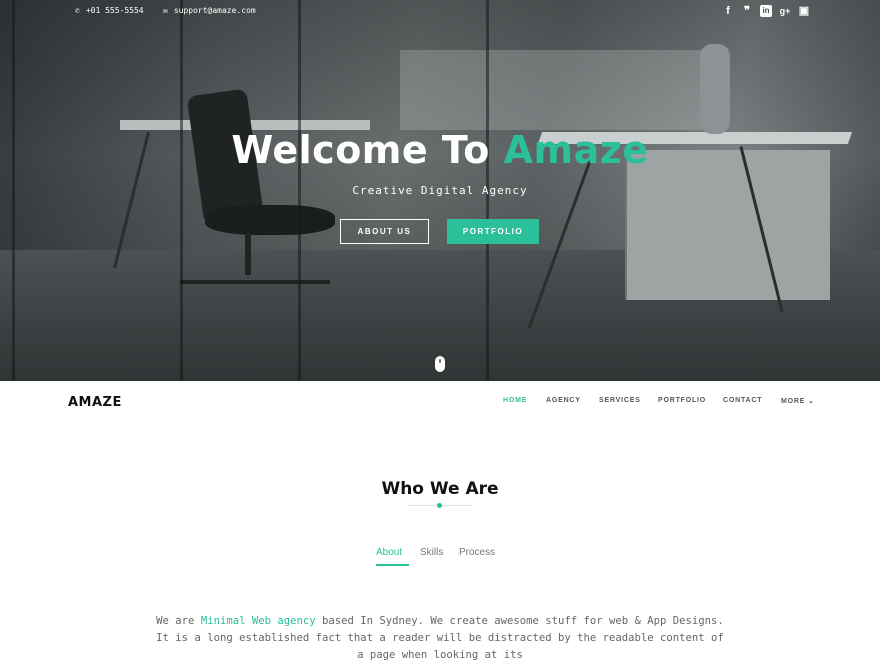  What do you see at coordinates (392, 565) in the screenshot?
I see `active-tab-indicator` at bounding box center [392, 565].